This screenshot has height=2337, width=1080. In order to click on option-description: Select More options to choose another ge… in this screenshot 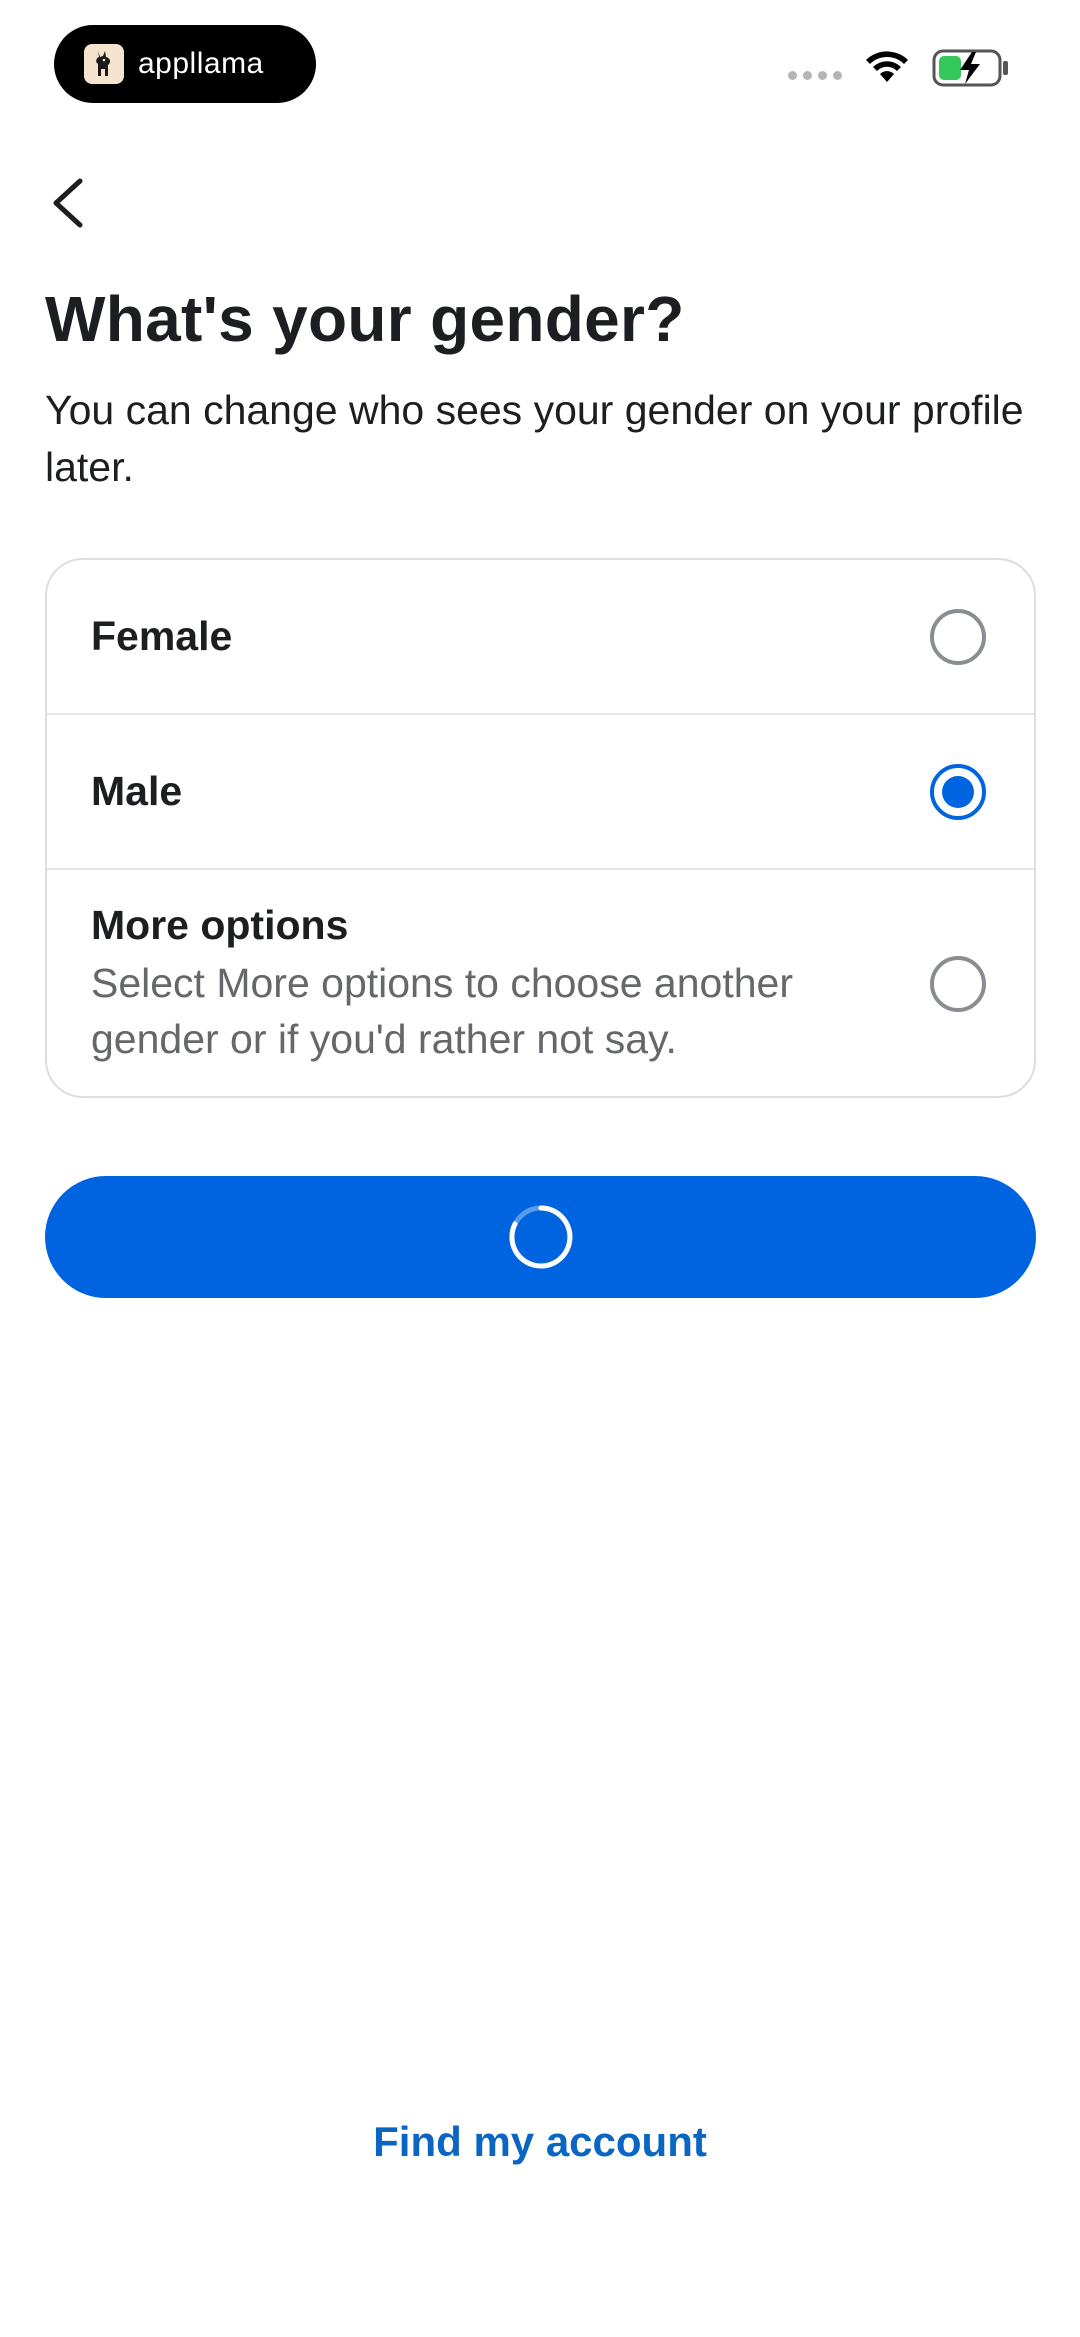, I will do `click(442, 1010)`.